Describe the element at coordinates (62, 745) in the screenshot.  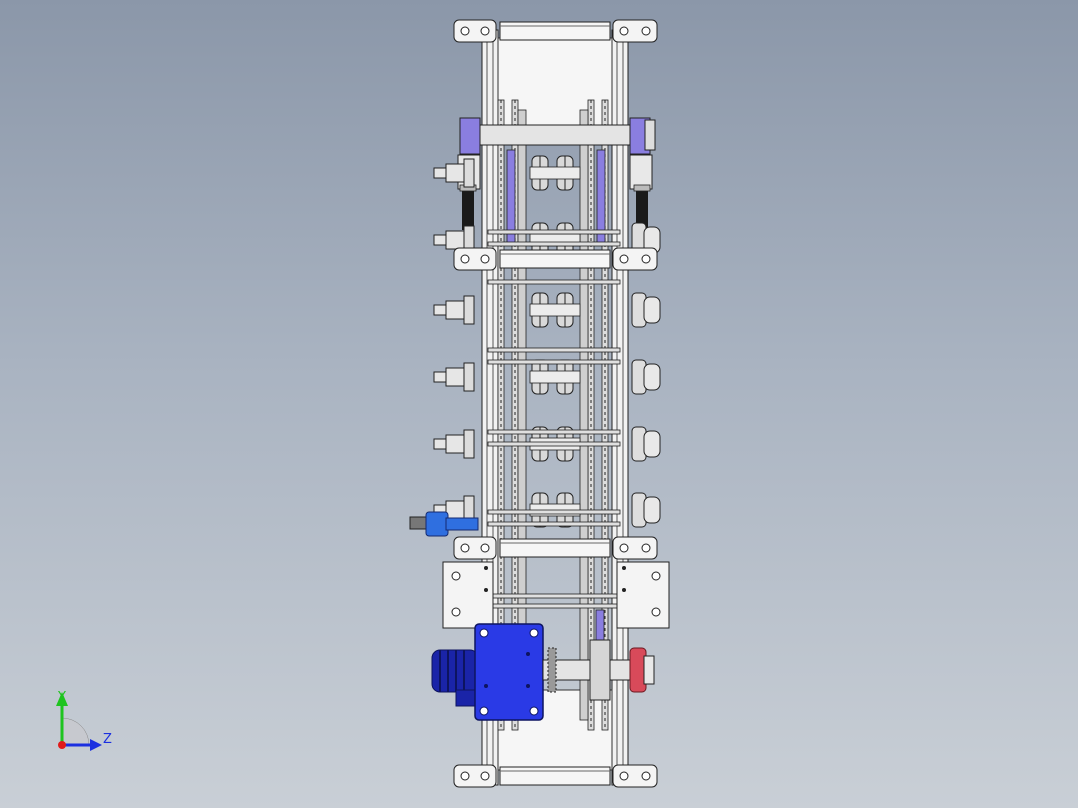
I see `x-axis-dot` at that location.